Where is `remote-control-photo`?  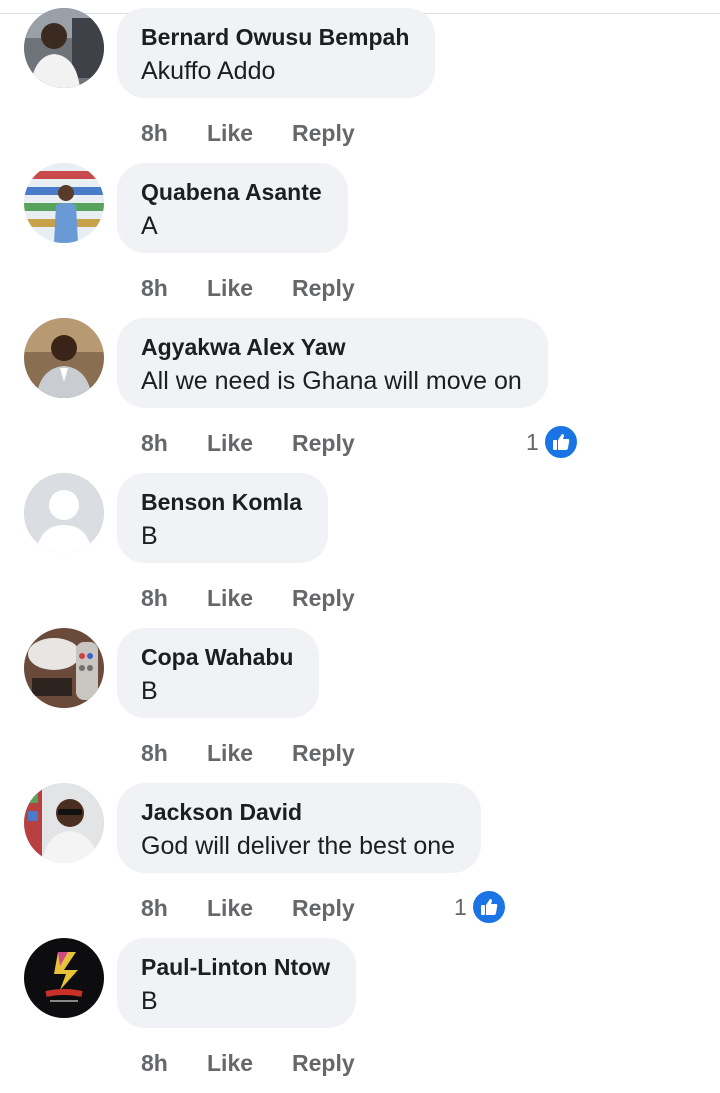 remote-control-photo is located at coordinates (64, 668).